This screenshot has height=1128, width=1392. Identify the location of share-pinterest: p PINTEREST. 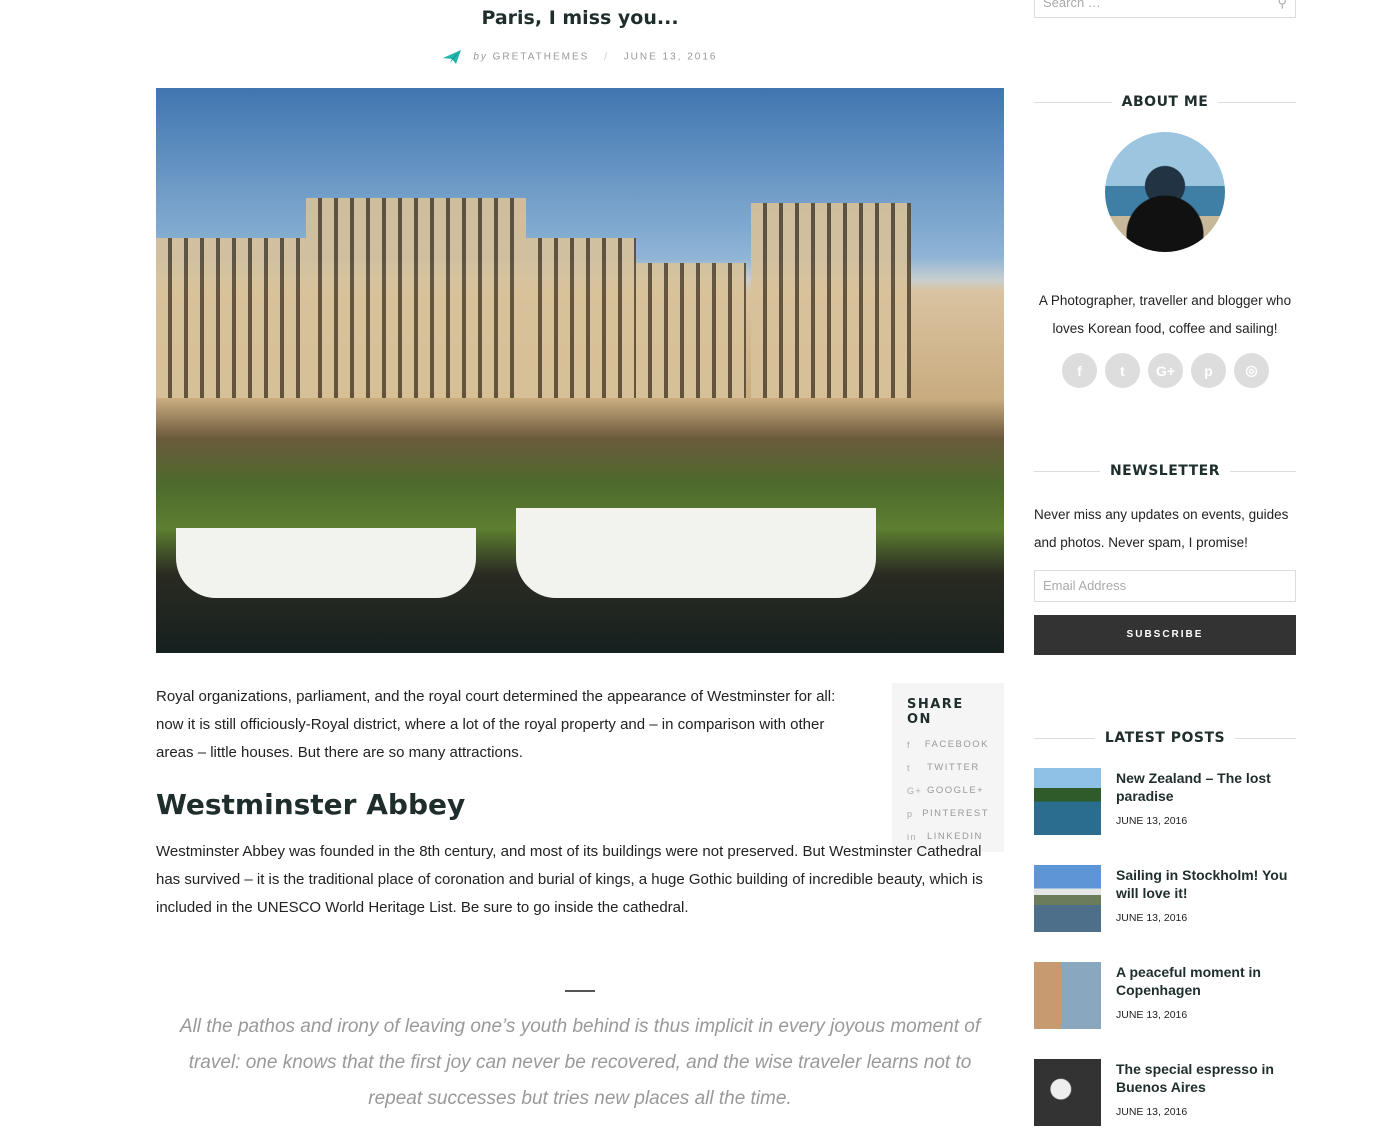
(948, 813).